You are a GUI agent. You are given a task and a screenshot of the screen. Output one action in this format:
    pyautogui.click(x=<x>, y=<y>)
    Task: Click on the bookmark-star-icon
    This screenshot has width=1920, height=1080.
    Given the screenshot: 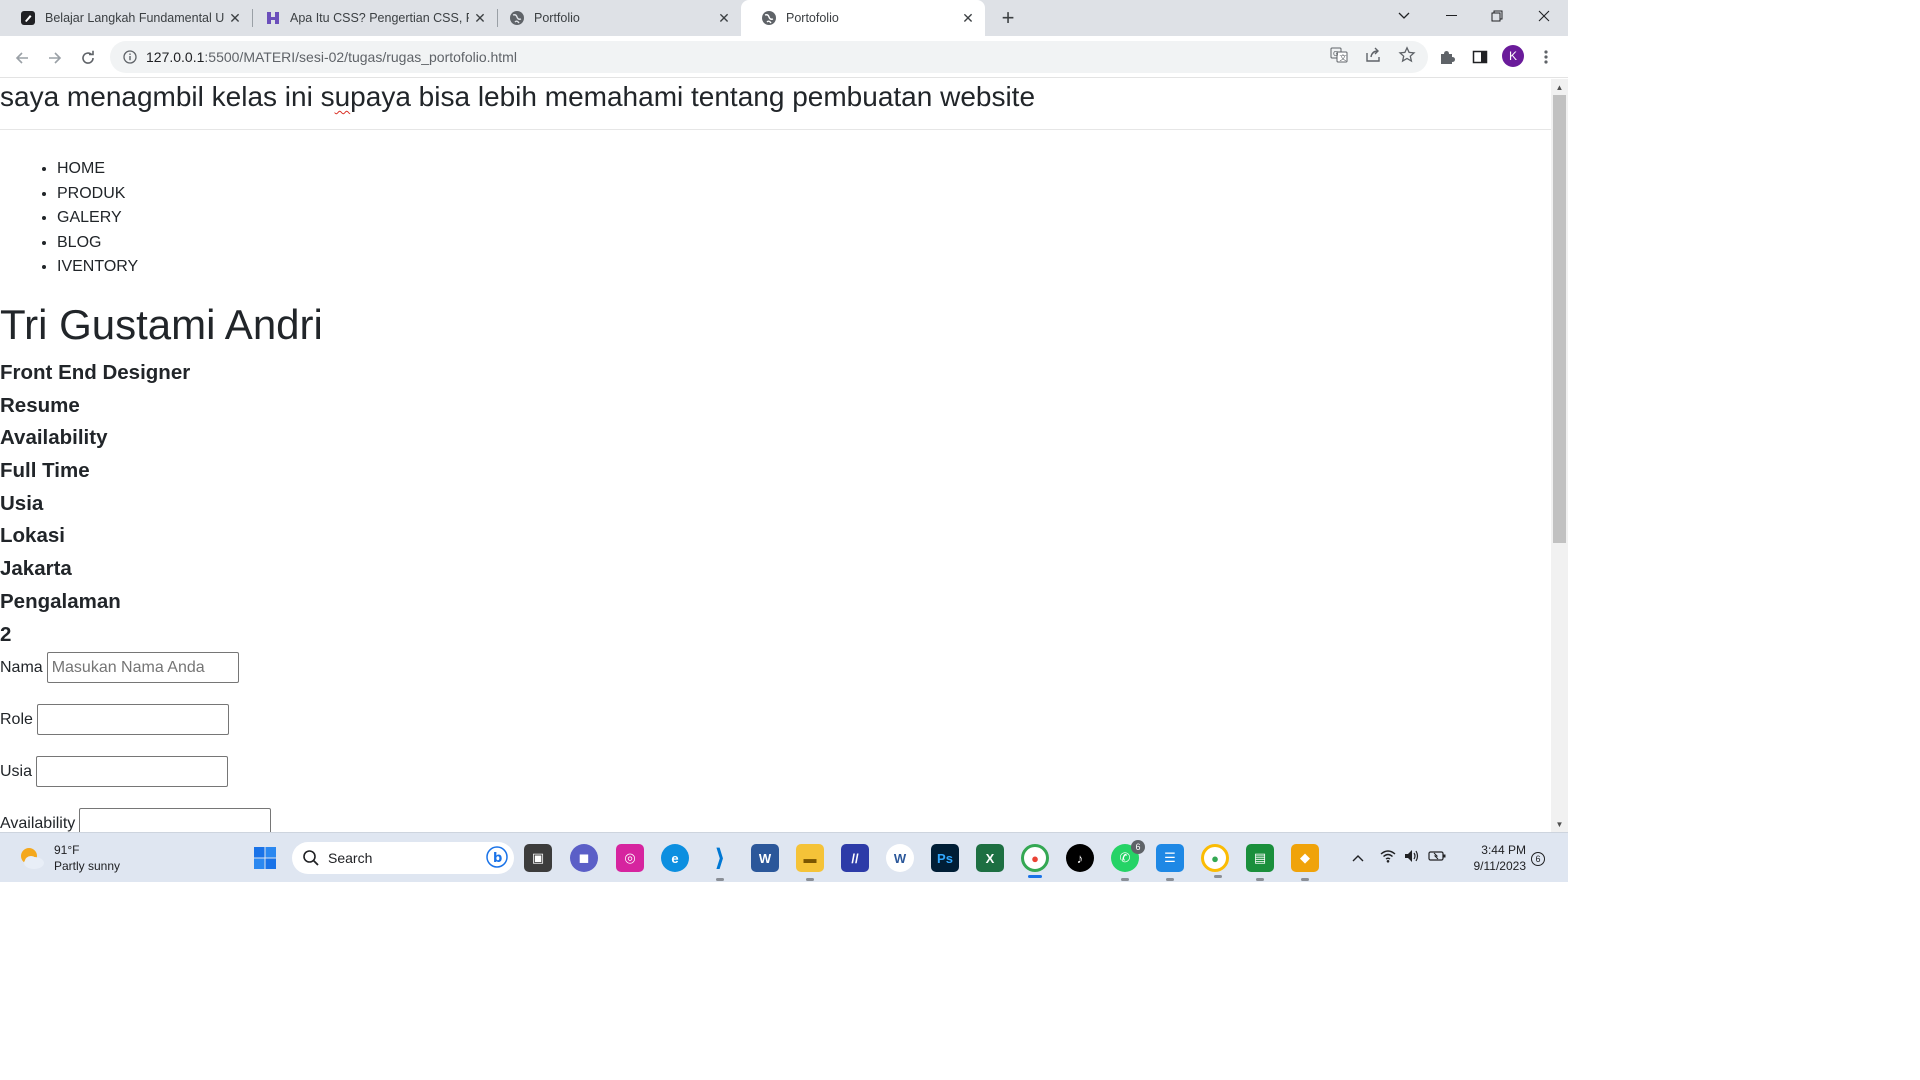 What is the action you would take?
    pyautogui.click(x=1407, y=57)
    